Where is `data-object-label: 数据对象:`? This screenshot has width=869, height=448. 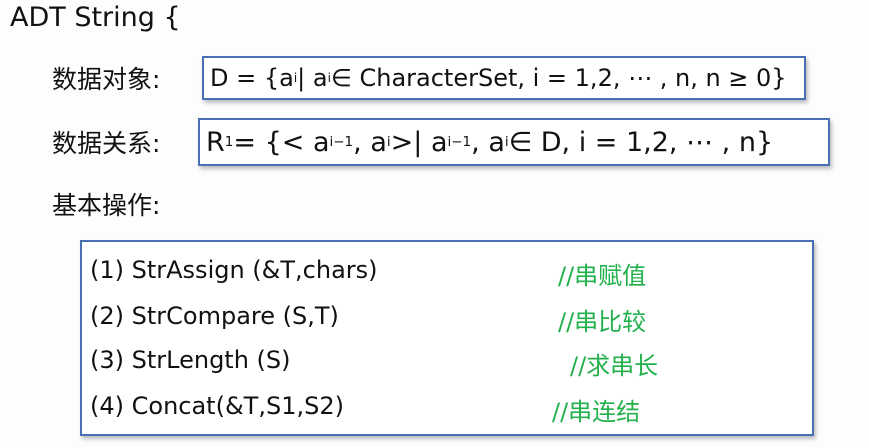 data-object-label: 数据对象: is located at coordinates (106, 79).